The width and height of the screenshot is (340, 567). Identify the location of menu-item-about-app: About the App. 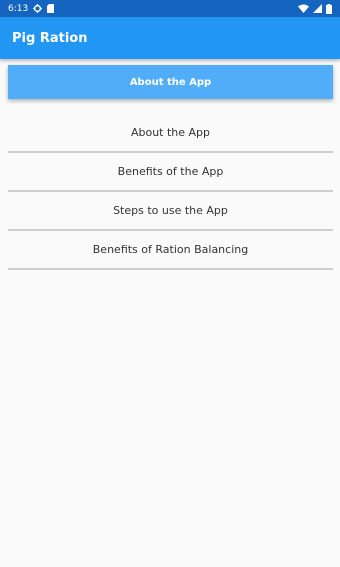
(170, 132).